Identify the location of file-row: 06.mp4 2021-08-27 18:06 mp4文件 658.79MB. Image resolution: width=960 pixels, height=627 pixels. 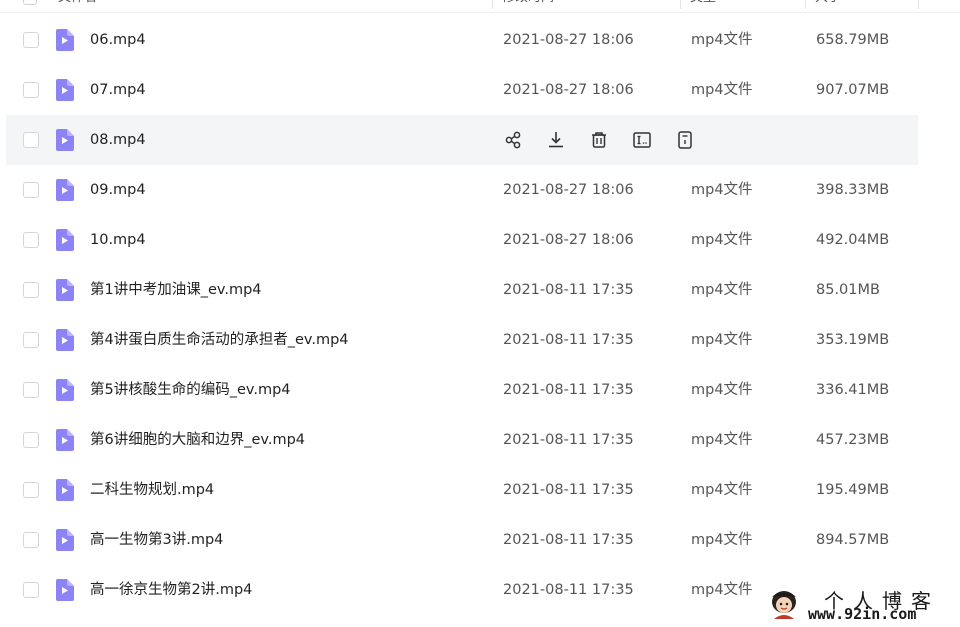
(462, 40).